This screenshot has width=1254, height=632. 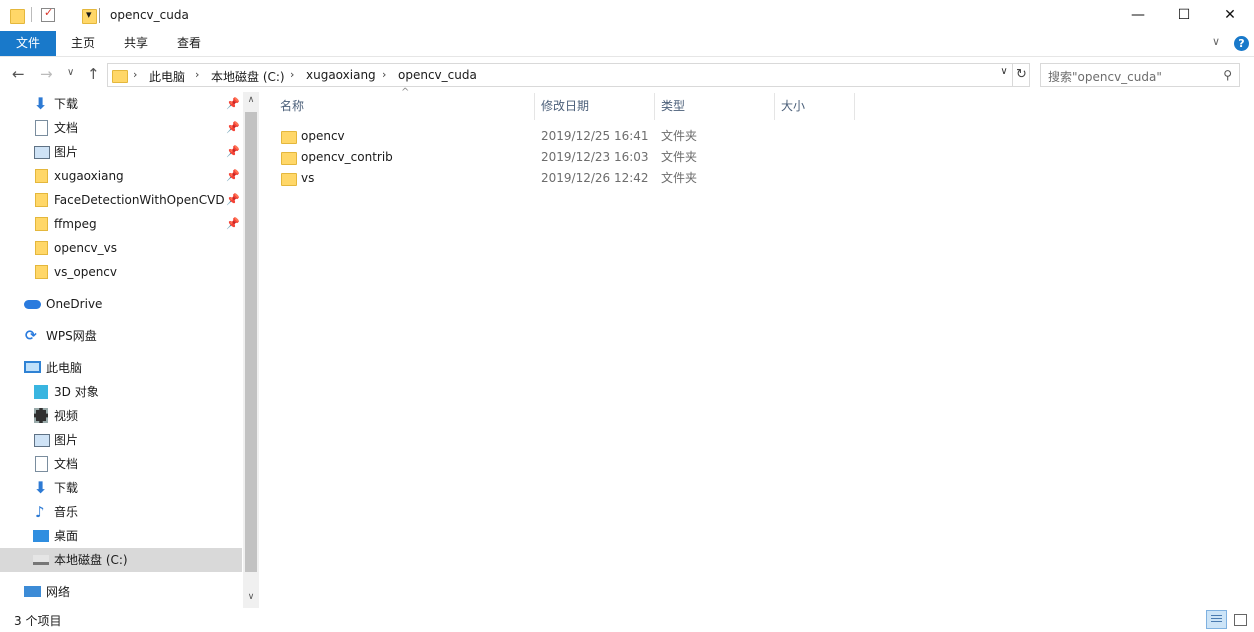 I want to click on sidebar-scrollbar: ∧ ∨, so click(x=251, y=350).